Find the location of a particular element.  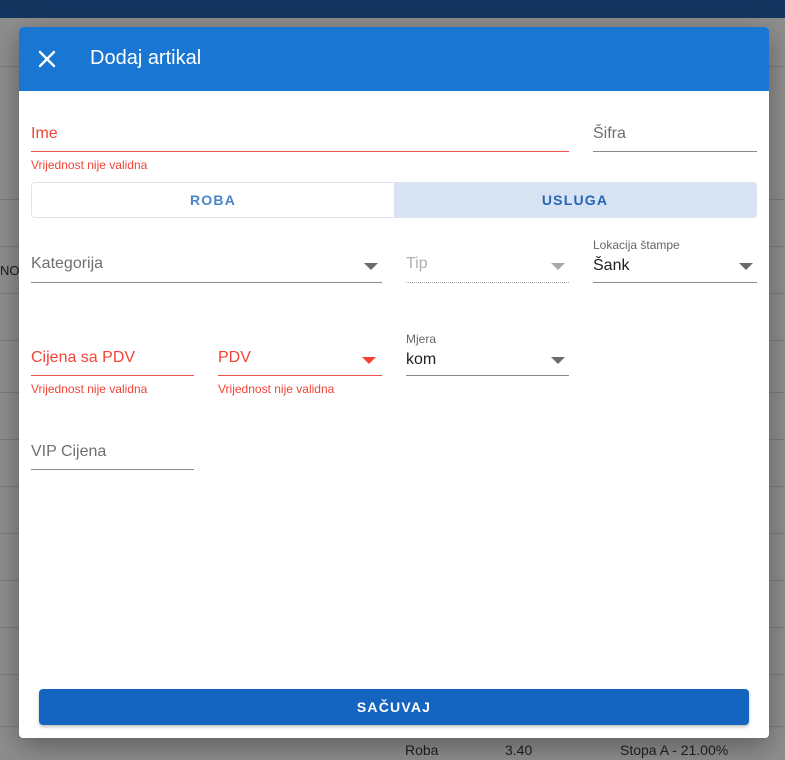

unit-select-label: Mjera is located at coordinates (421, 339).